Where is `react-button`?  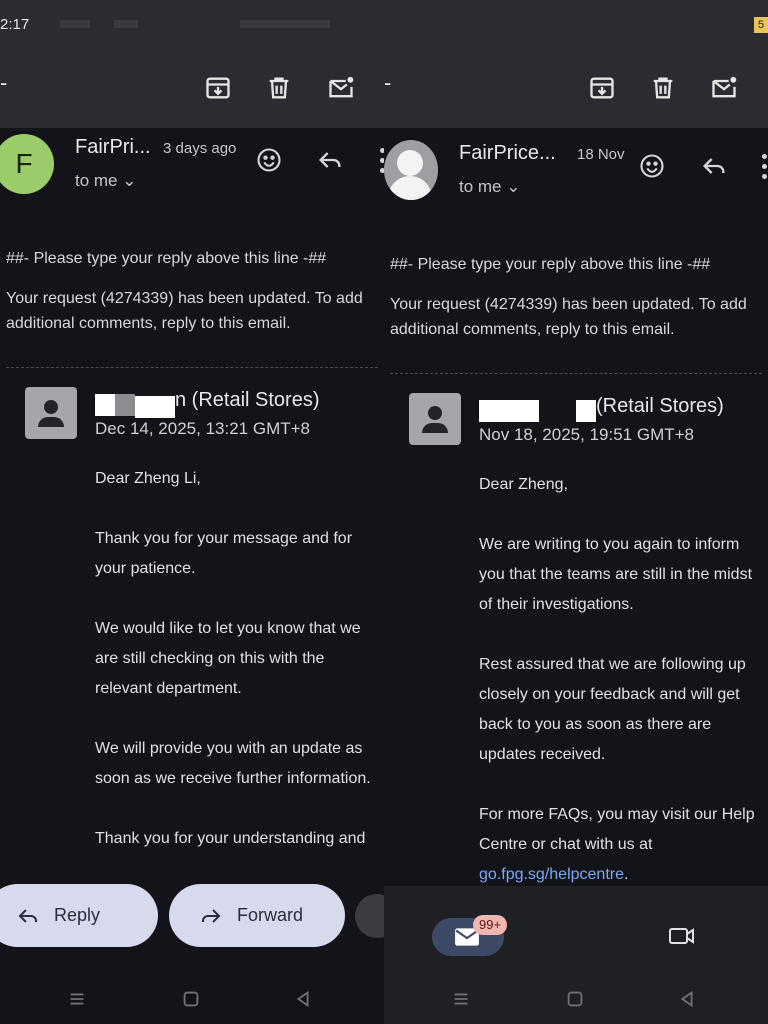
react-button is located at coordinates (369, 916).